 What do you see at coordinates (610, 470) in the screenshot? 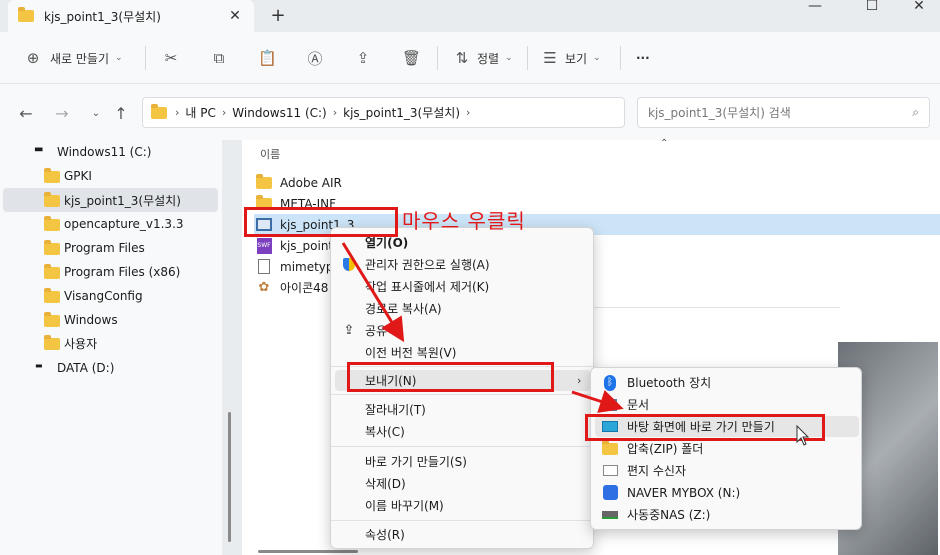
I see `mail-icon` at bounding box center [610, 470].